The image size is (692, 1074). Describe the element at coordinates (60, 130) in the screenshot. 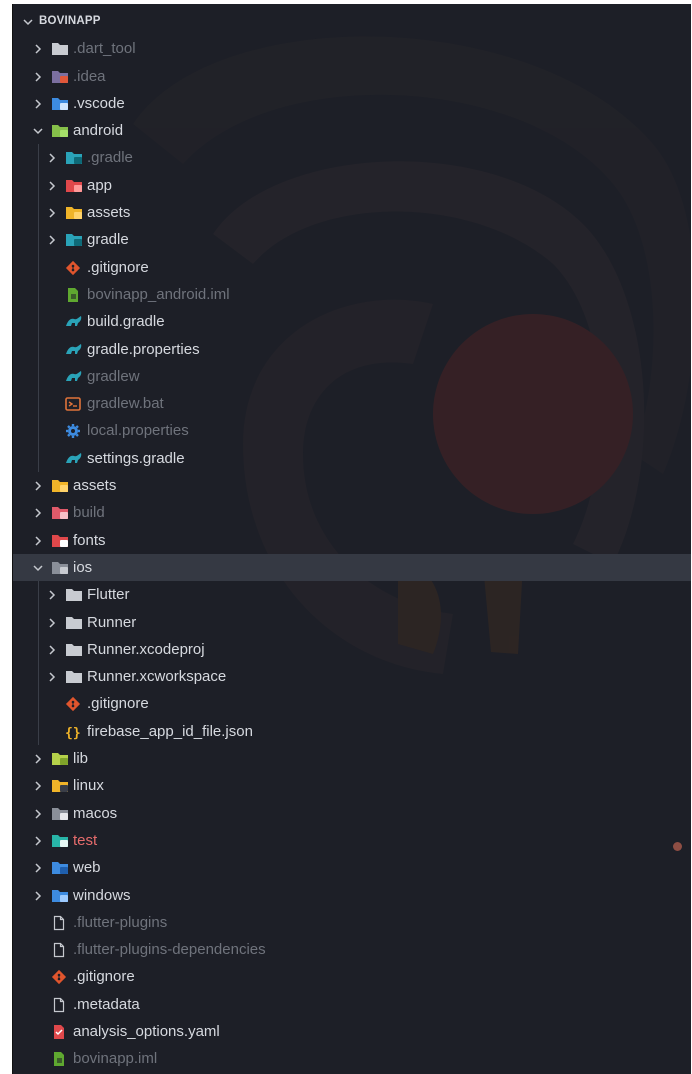

I see `folder-android-icon` at that location.